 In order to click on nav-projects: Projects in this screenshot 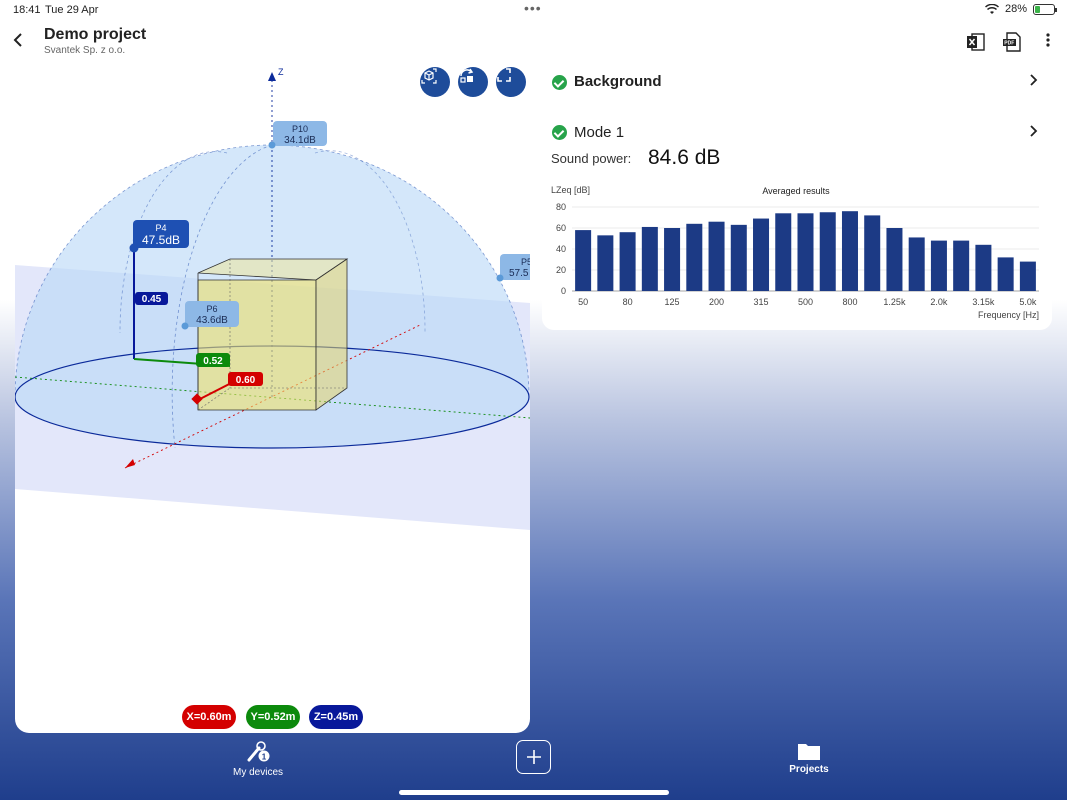, I will do `click(809, 758)`.